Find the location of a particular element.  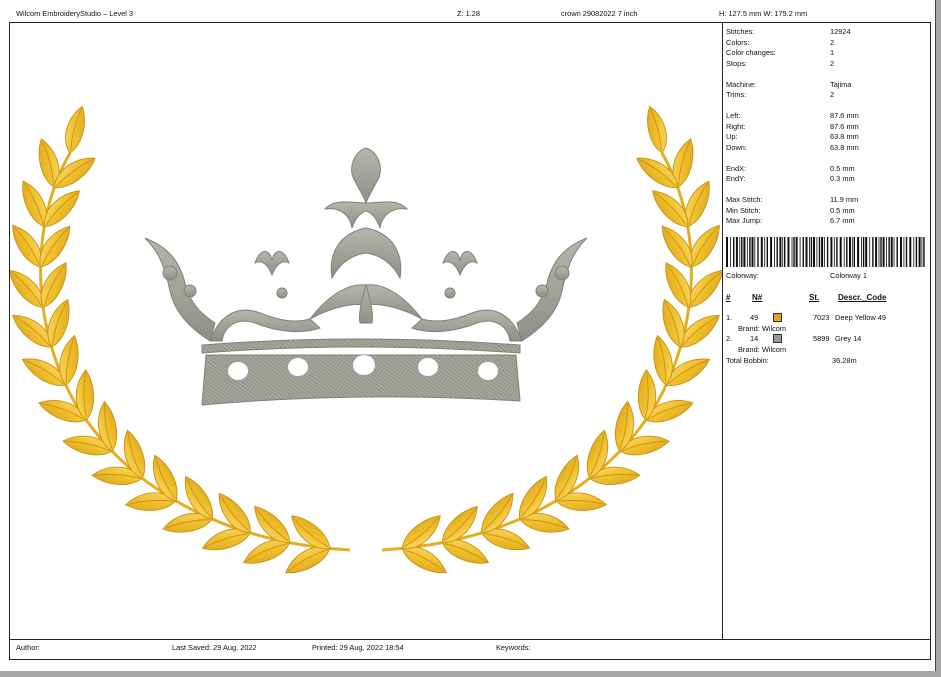

stat-value: 0.3 mm is located at coordinates (842, 178).